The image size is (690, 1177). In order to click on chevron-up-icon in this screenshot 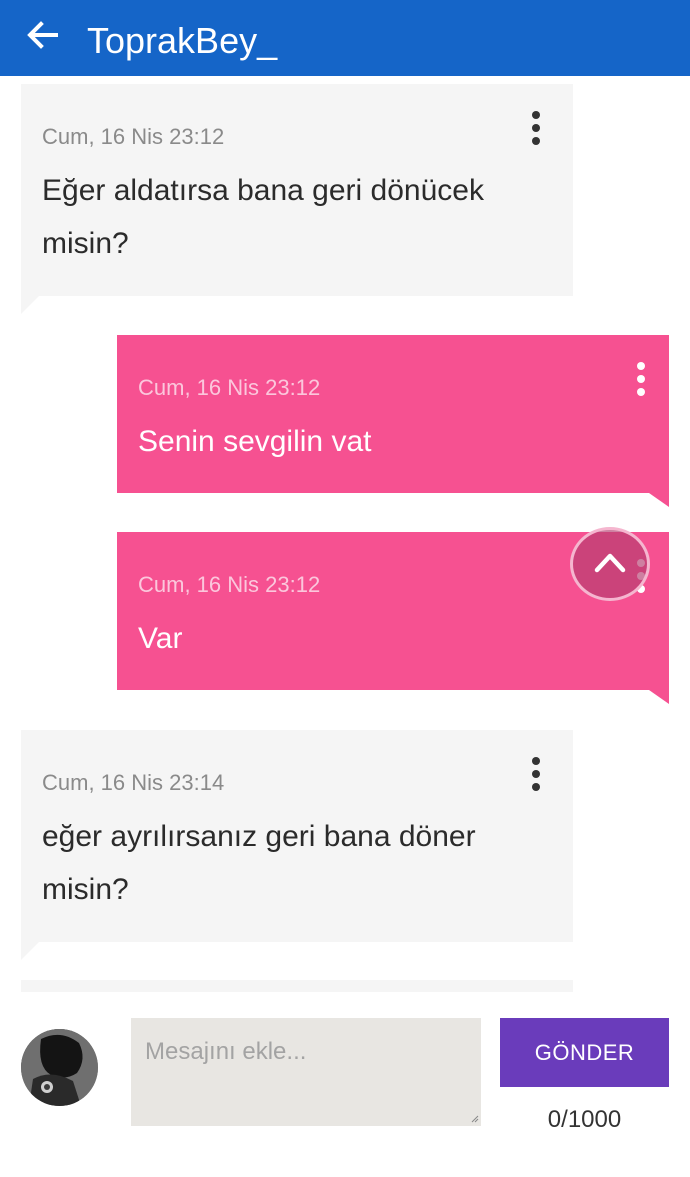, I will do `click(610, 563)`.